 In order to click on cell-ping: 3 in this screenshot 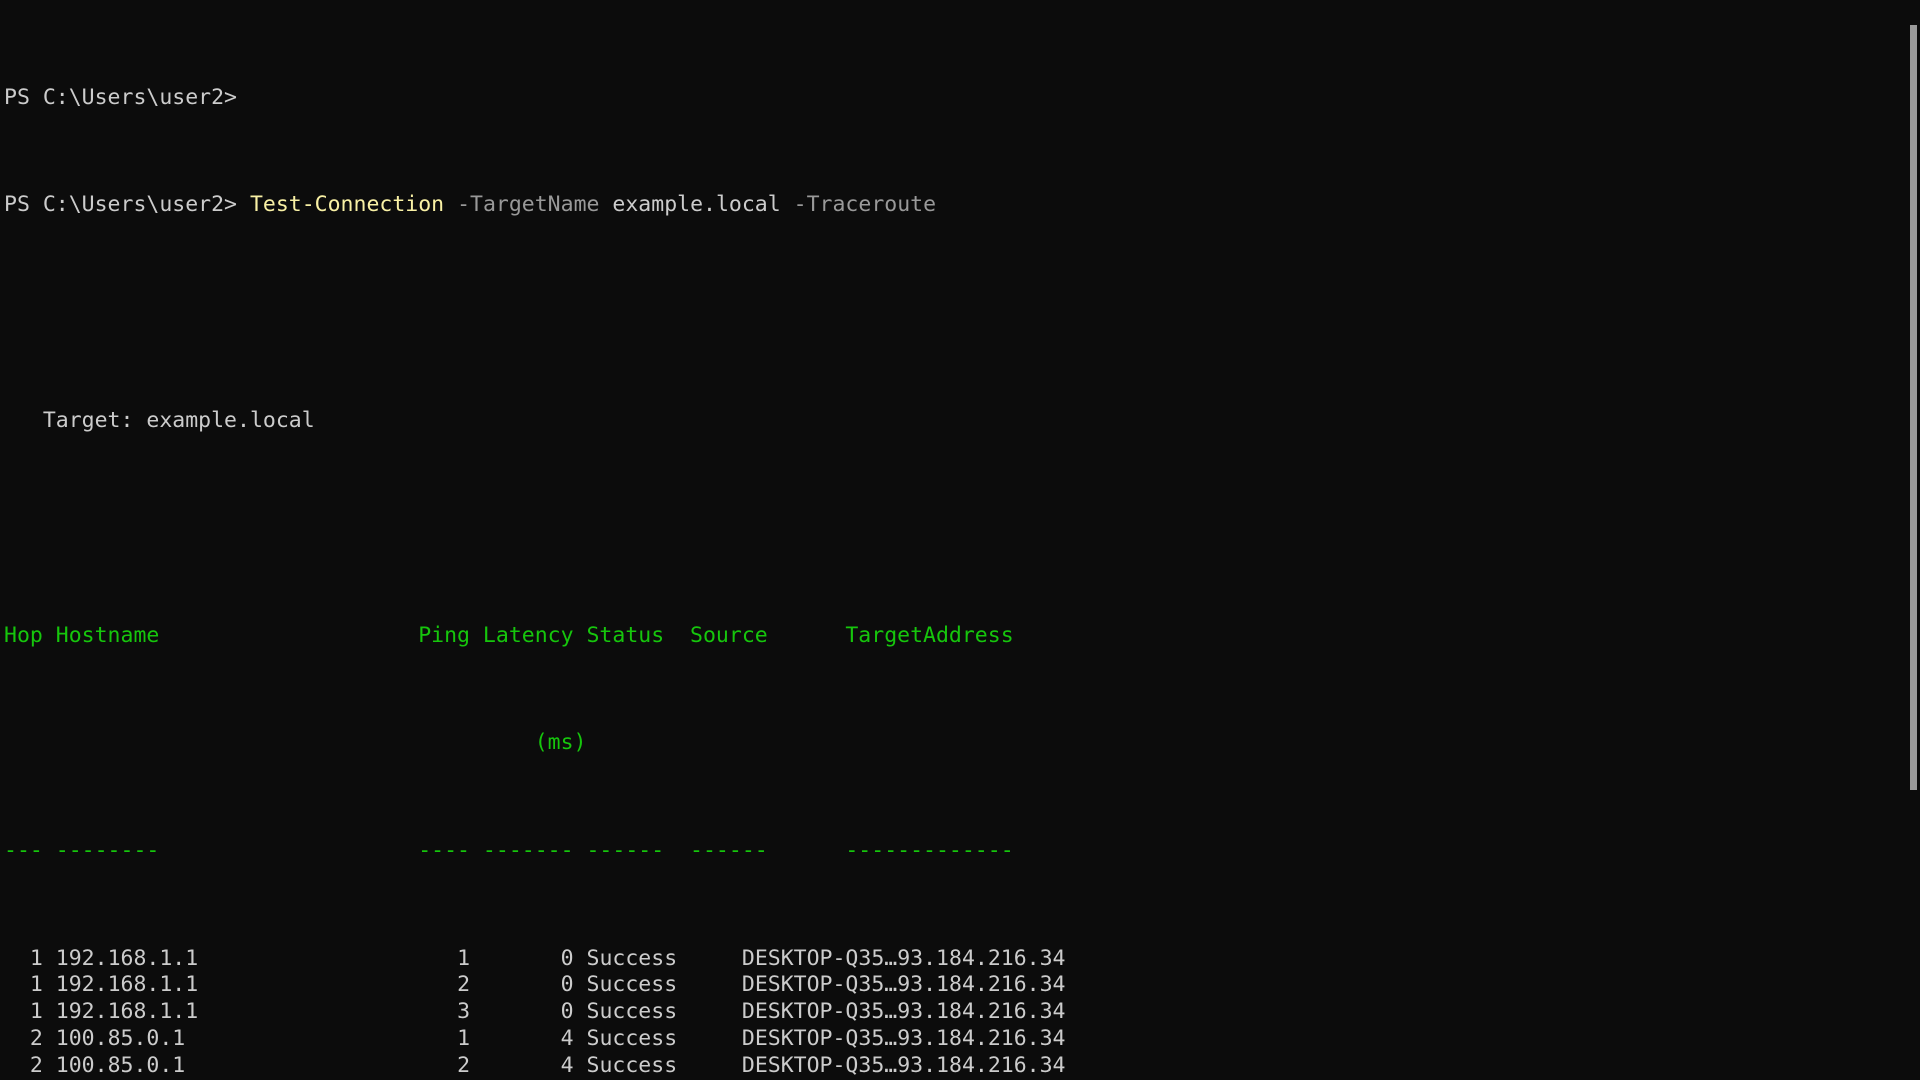, I will do `click(444, 1012)`.